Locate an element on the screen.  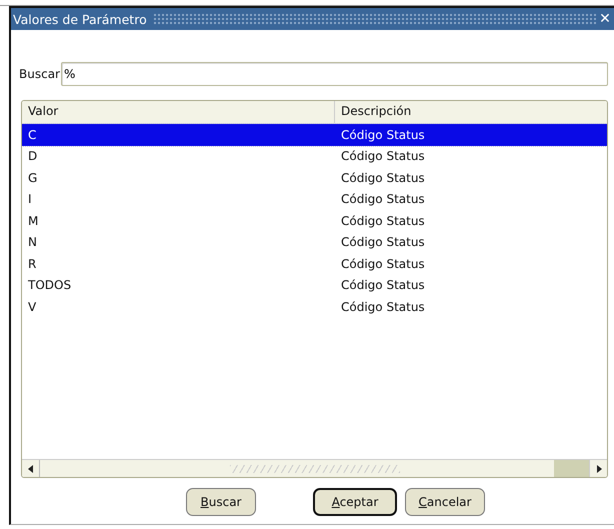
table-cell-text: V is located at coordinates (32, 307).